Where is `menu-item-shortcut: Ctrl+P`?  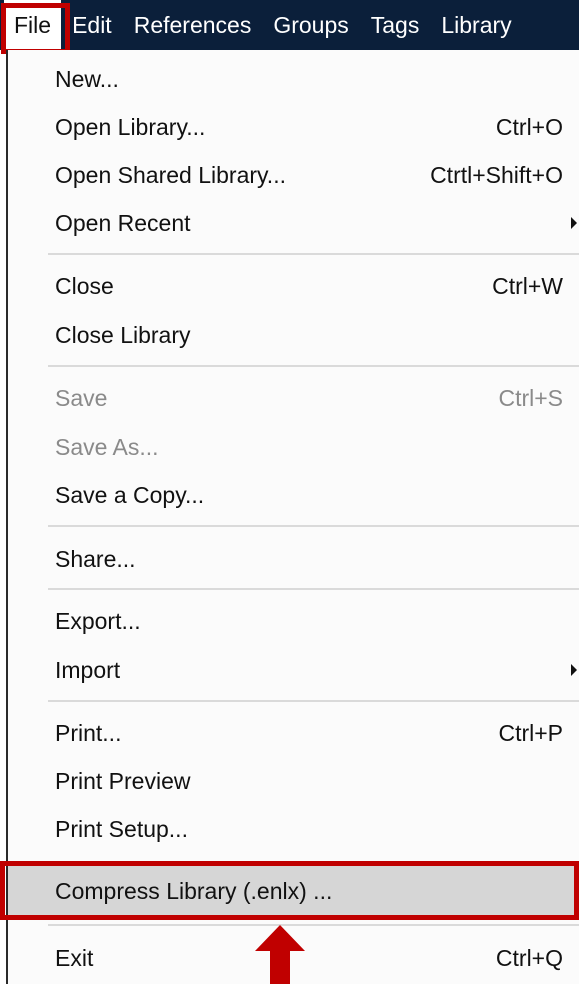 menu-item-shortcut: Ctrl+P is located at coordinates (530, 732).